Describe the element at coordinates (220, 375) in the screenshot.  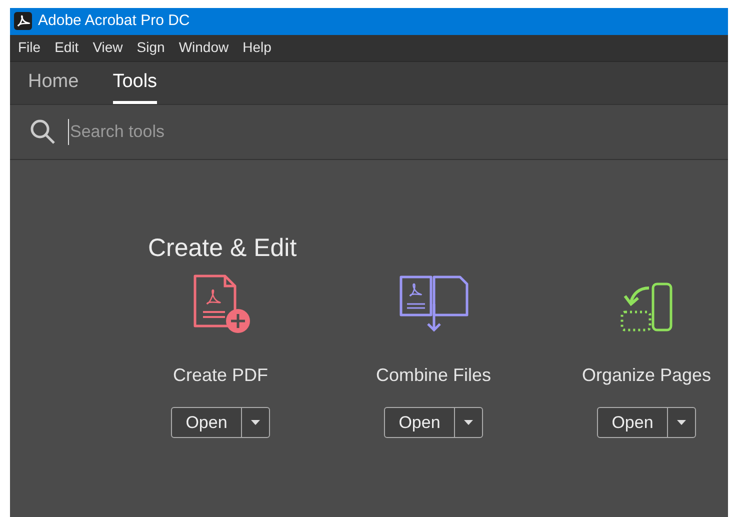
I see `tool-label: Create PDF` at that location.